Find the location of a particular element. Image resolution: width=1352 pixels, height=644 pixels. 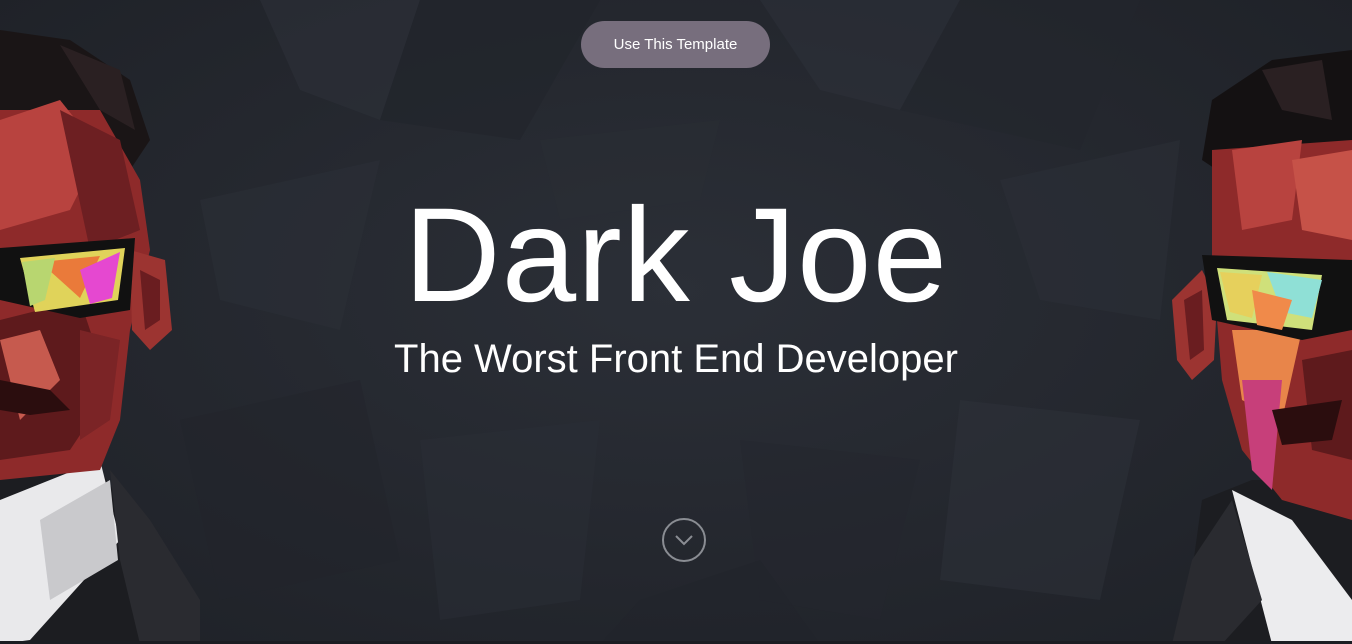

hero-subtitle: The Worst Front End Developer is located at coordinates (676, 359).